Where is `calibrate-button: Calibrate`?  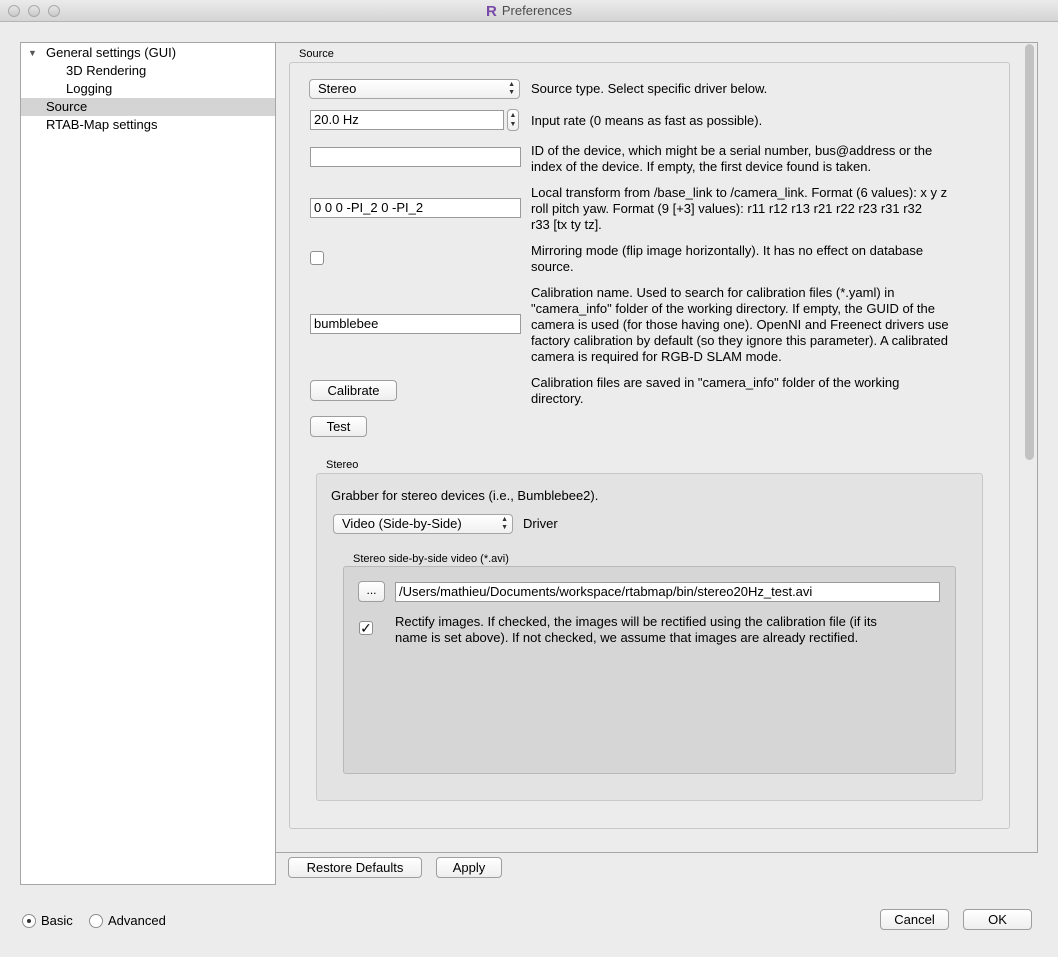 calibrate-button: Calibrate is located at coordinates (353, 390).